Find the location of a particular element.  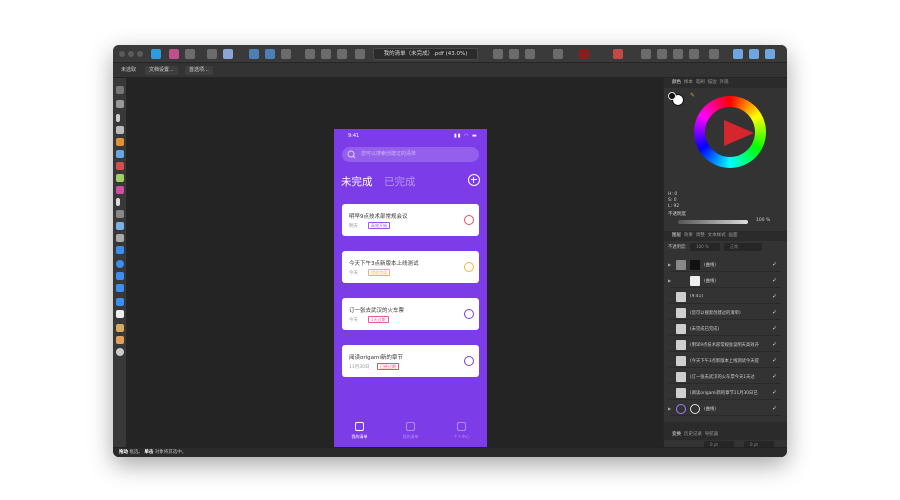

distribute-icon is located at coordinates (360, 54).